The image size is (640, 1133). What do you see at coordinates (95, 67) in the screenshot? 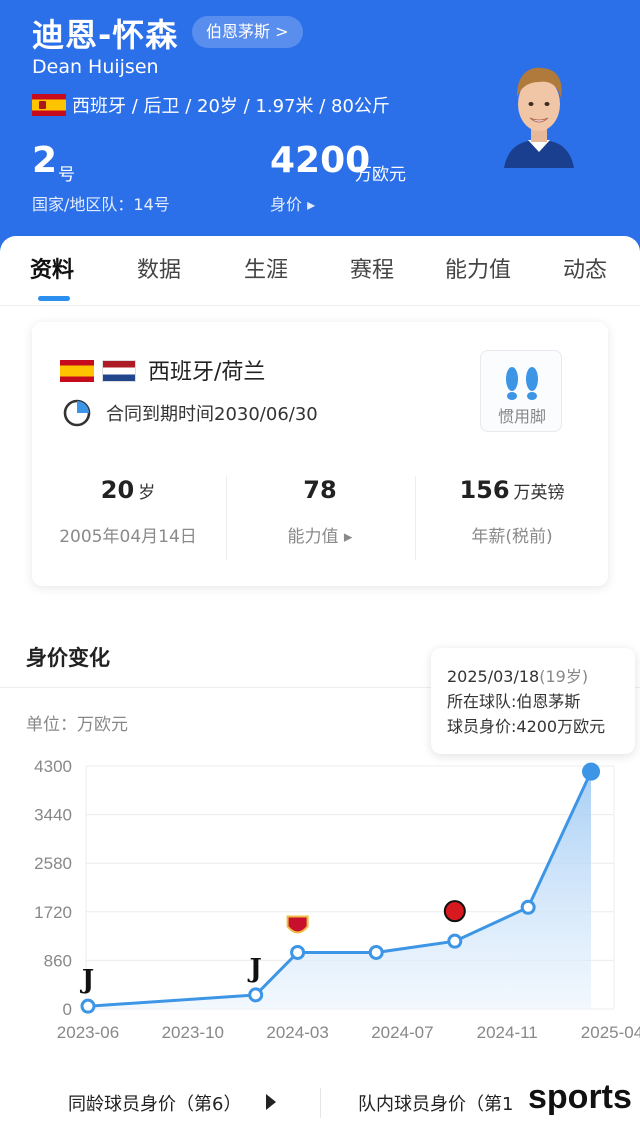
I see `player-name-en: Dean Huijsen` at bounding box center [95, 67].